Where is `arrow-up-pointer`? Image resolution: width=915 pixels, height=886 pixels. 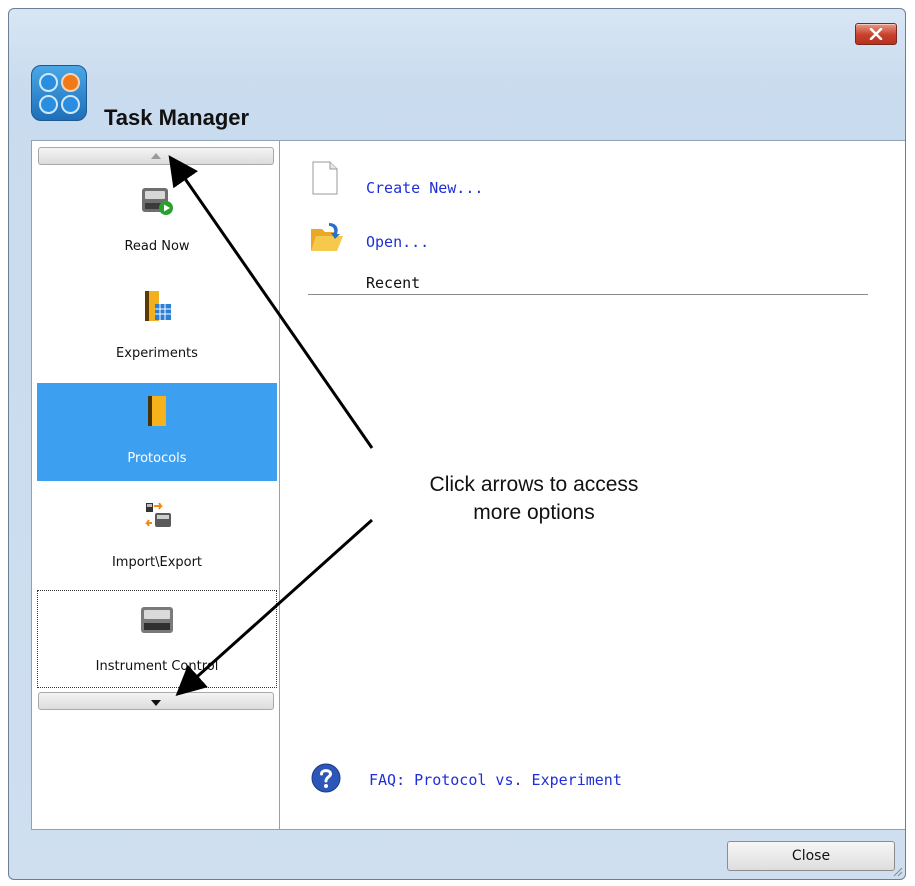 arrow-up-pointer is located at coordinates (271, 302).